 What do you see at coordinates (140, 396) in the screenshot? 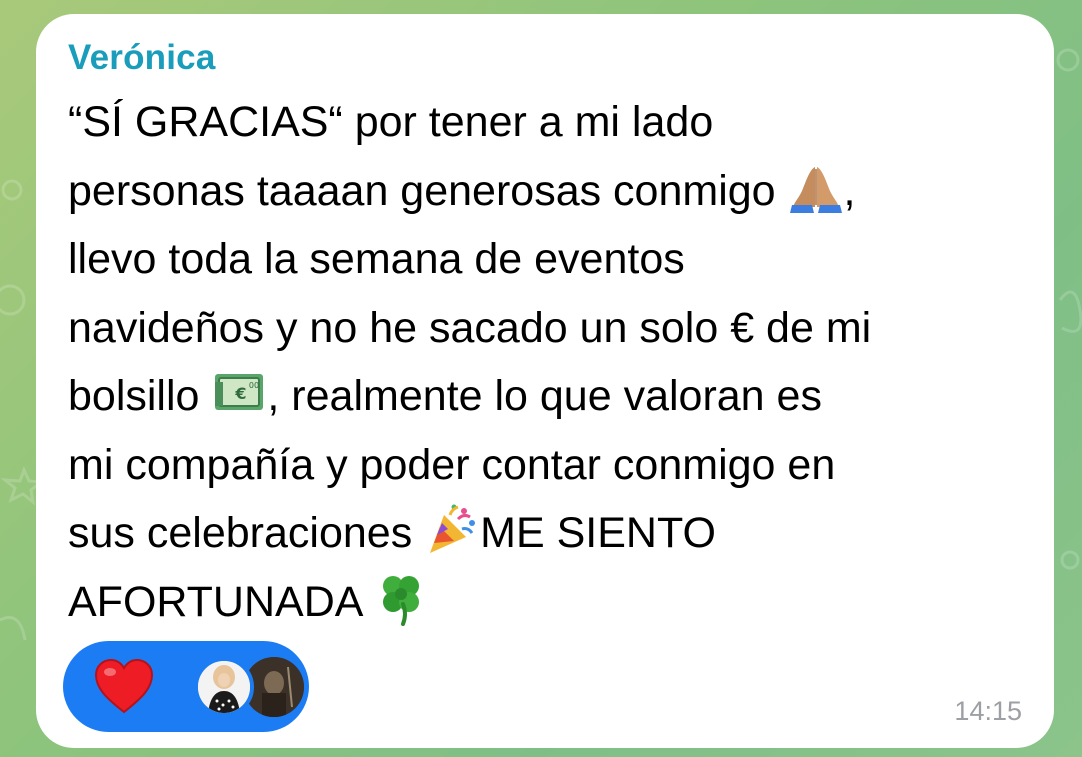
I see `message-text-segment: bolsillo` at bounding box center [140, 396].